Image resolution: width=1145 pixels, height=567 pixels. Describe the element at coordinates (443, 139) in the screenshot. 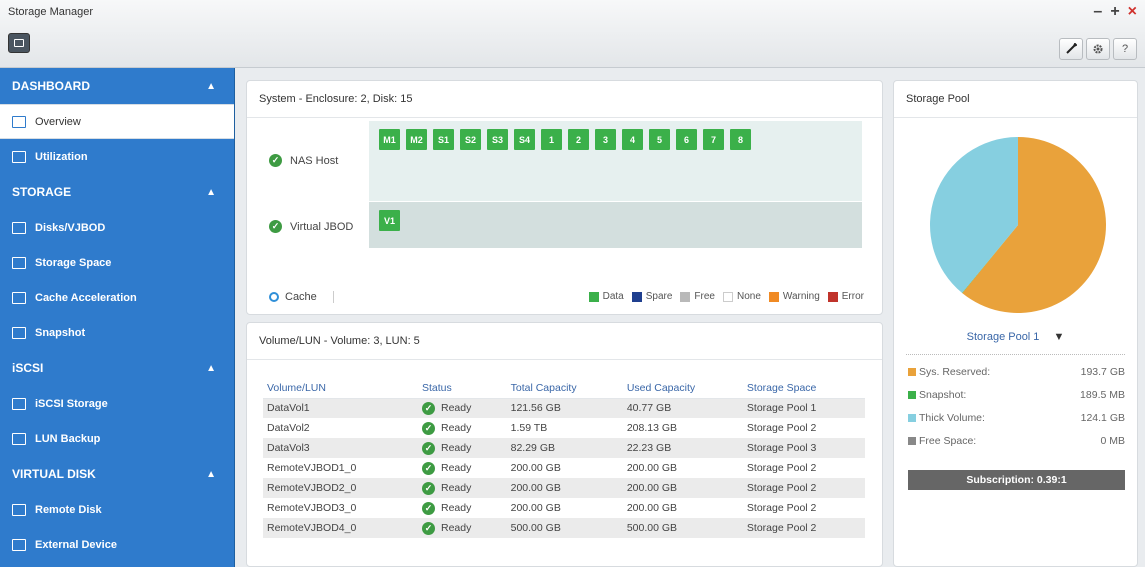

I see `disk-slot: S1` at that location.